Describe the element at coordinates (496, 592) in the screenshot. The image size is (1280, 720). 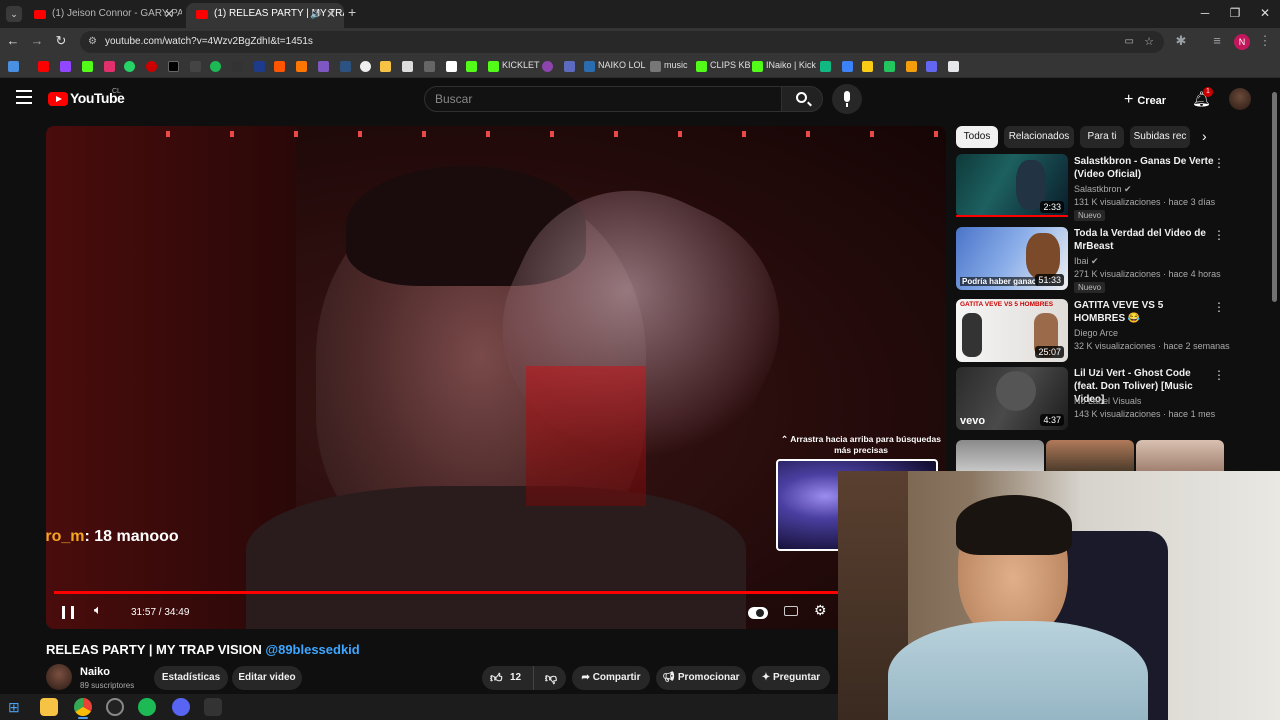
I see `progress-bar` at that location.